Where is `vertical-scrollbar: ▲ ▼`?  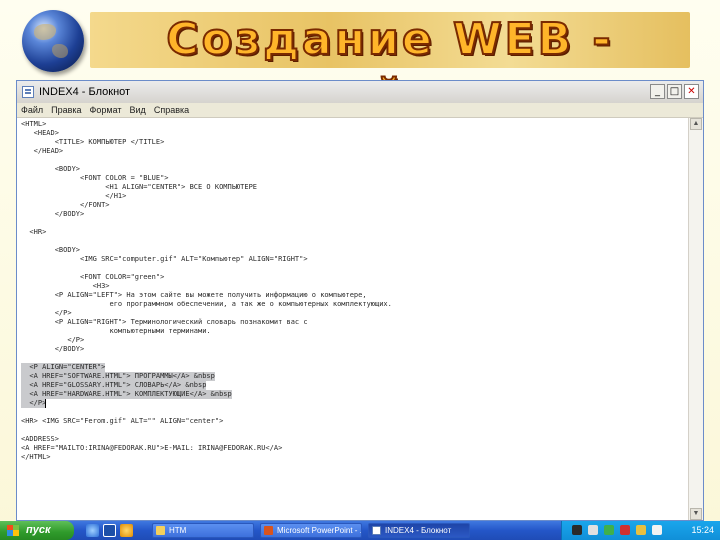 vertical-scrollbar: ▲ ▼ is located at coordinates (695, 319).